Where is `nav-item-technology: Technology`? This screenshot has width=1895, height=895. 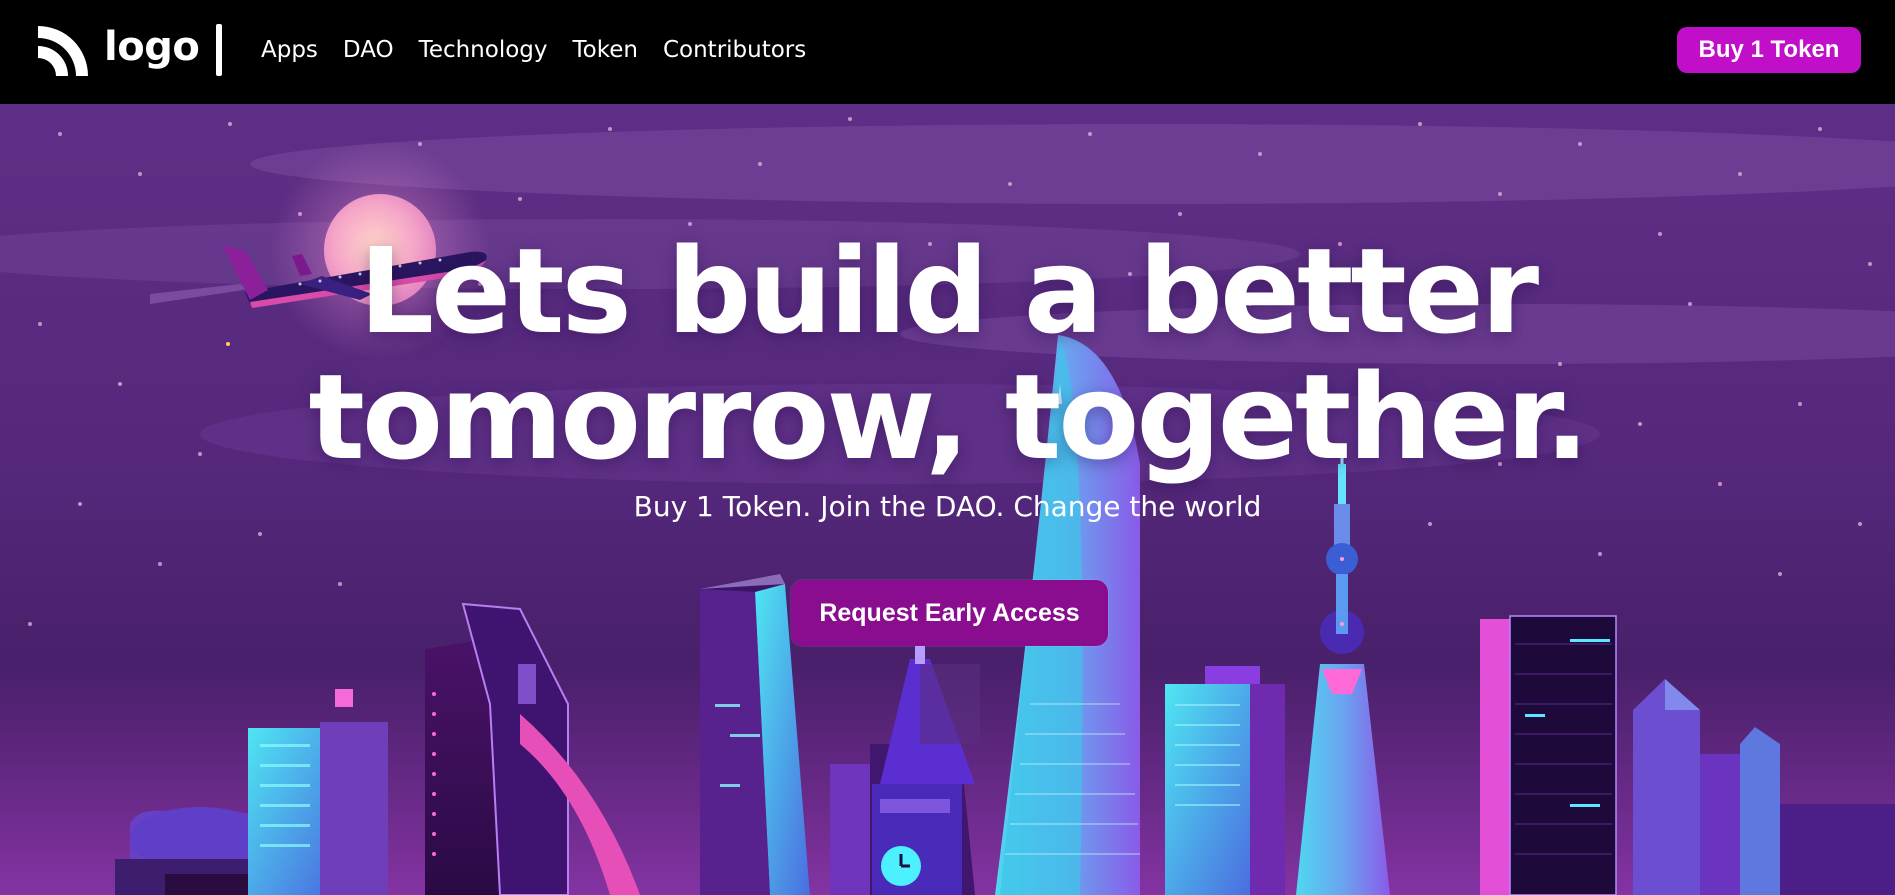
nav-item-technology: Technology is located at coordinates (483, 50).